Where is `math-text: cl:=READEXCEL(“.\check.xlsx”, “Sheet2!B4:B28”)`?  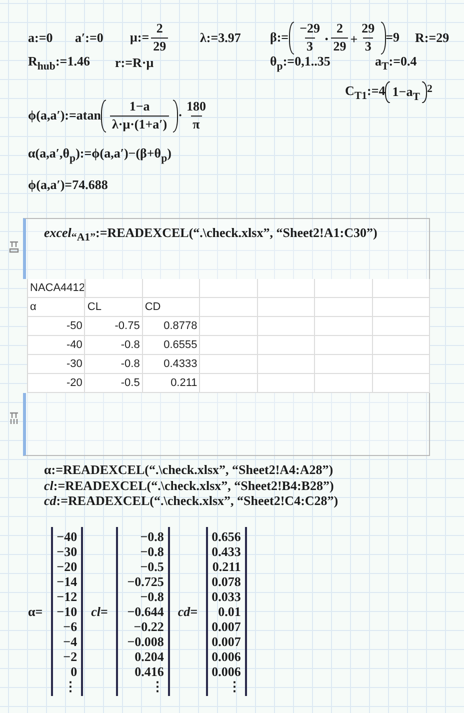 math-text: cl:=READEXCEL(“.\check.xlsx”, “Sheet2!B4:B28”) is located at coordinates (189, 485).